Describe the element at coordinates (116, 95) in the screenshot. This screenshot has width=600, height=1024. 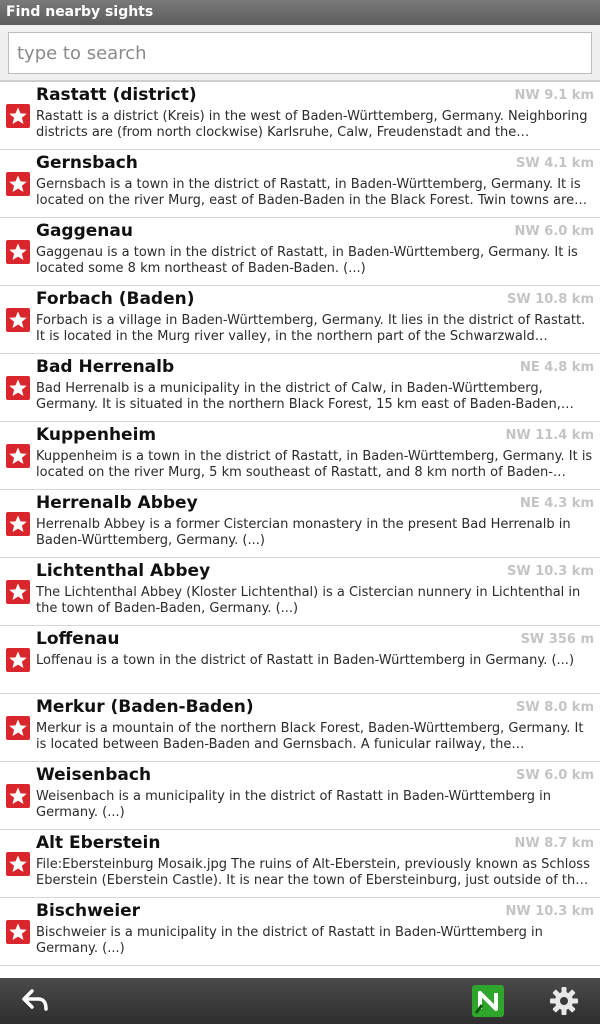
I see `item-title: Rastatt (district)` at that location.